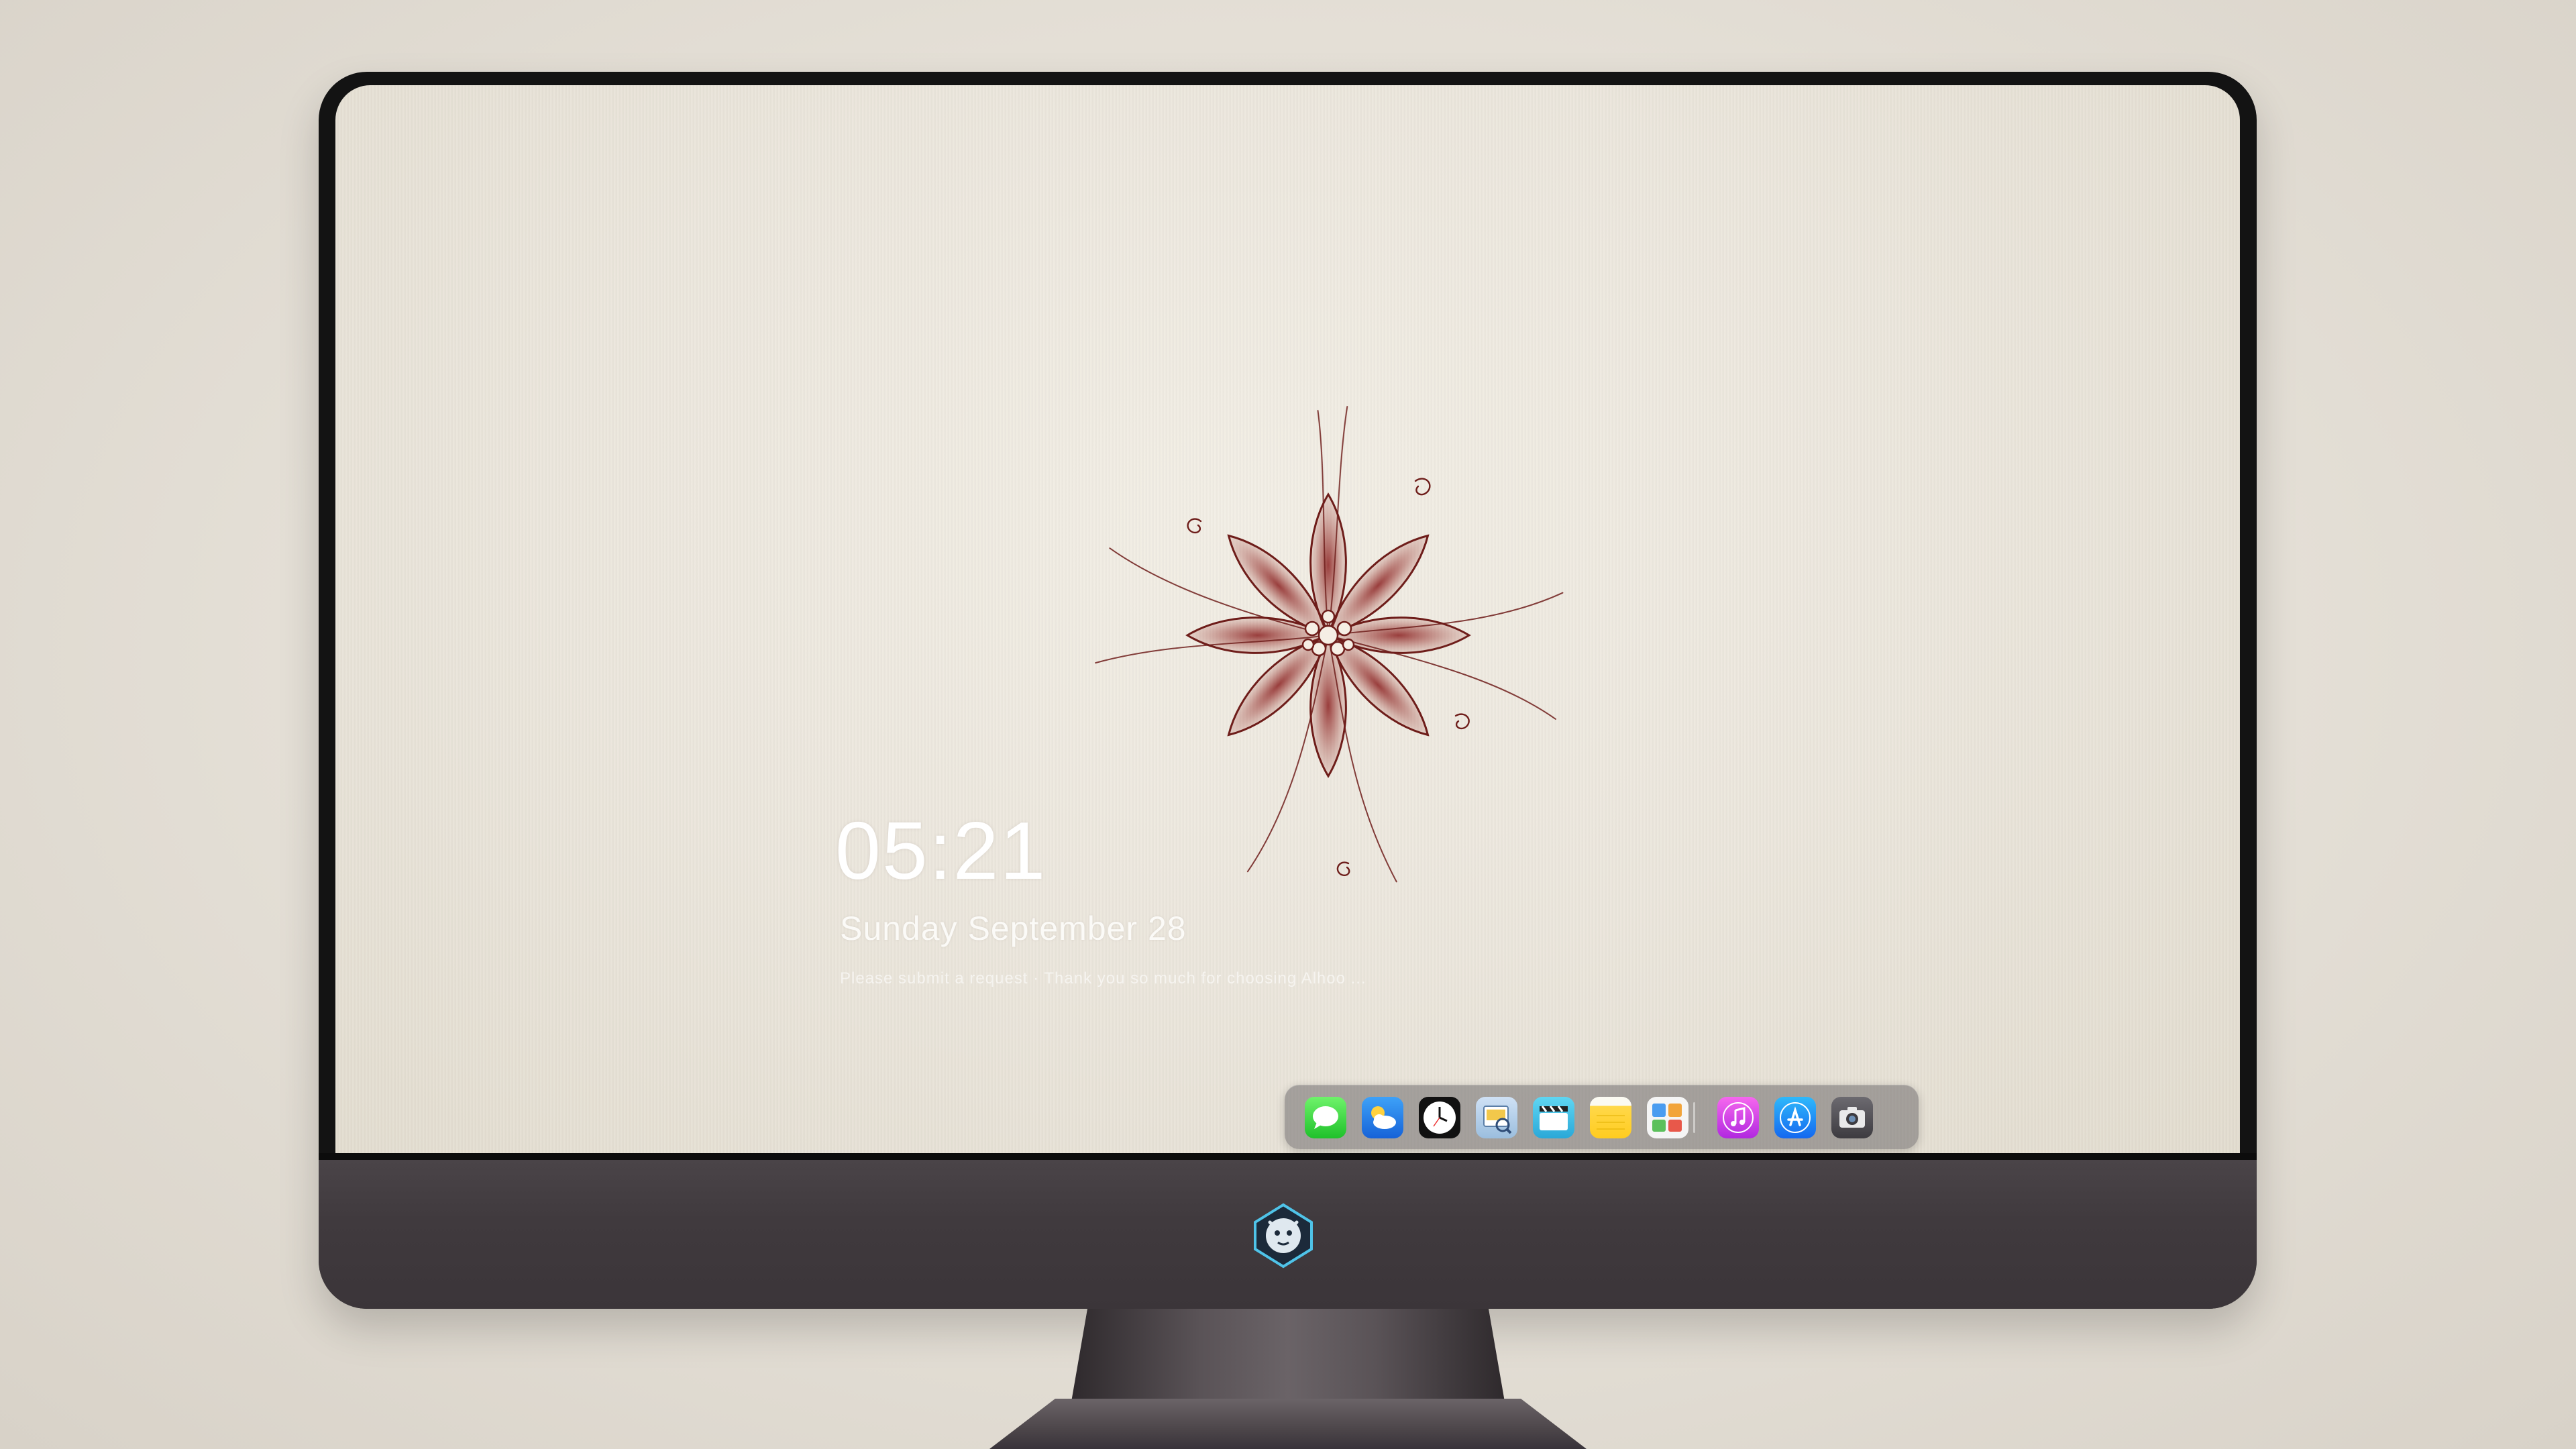  What do you see at coordinates (1013, 928) in the screenshot?
I see `clock-date: Sunday September 28` at bounding box center [1013, 928].